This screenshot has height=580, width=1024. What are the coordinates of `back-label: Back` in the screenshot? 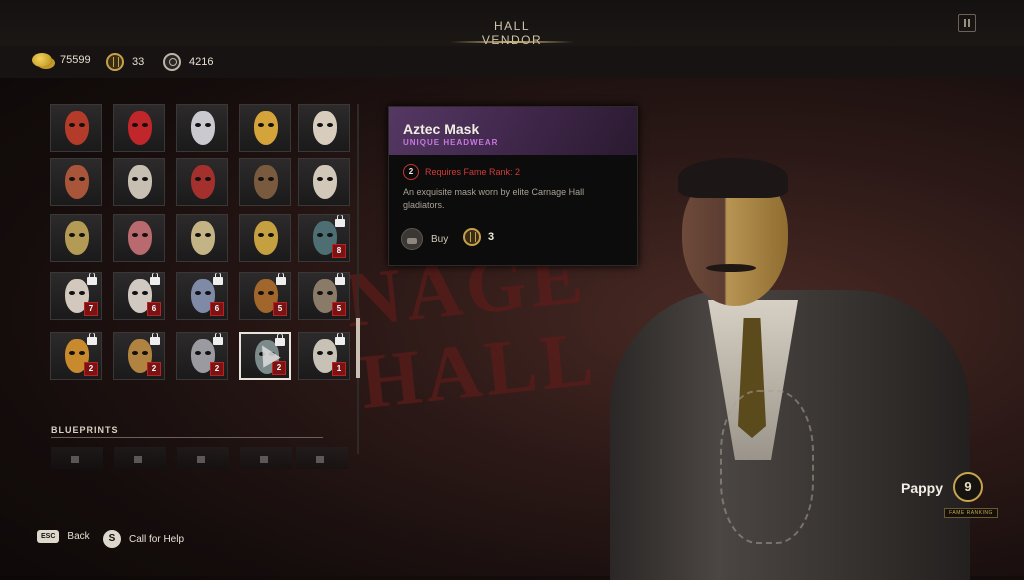 It's located at (78, 536).